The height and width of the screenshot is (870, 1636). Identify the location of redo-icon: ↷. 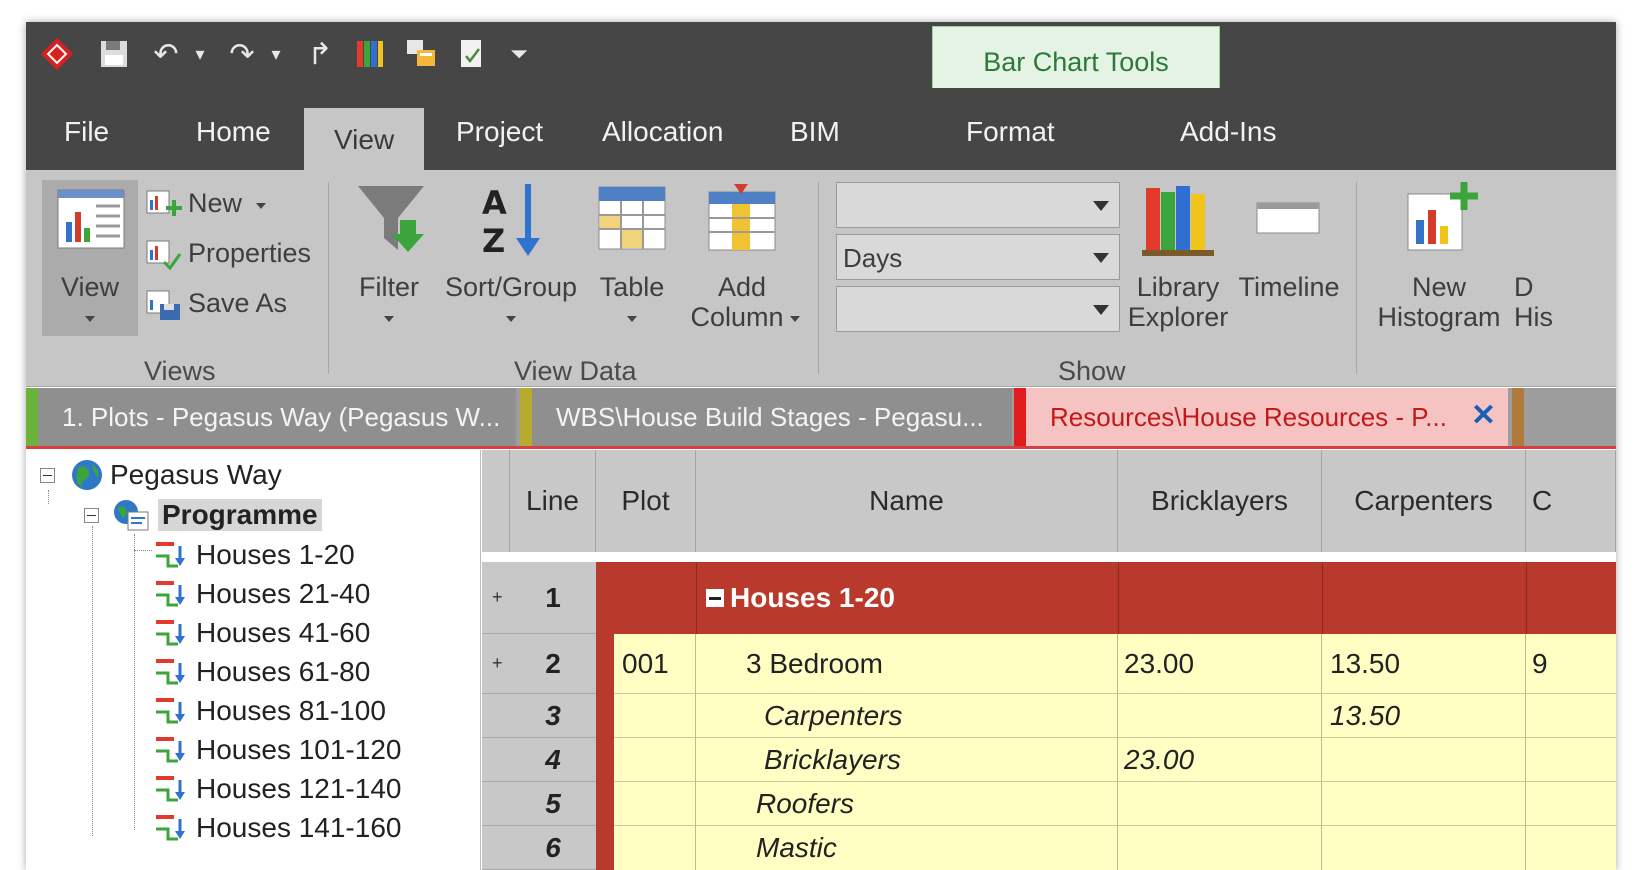
(242, 54).